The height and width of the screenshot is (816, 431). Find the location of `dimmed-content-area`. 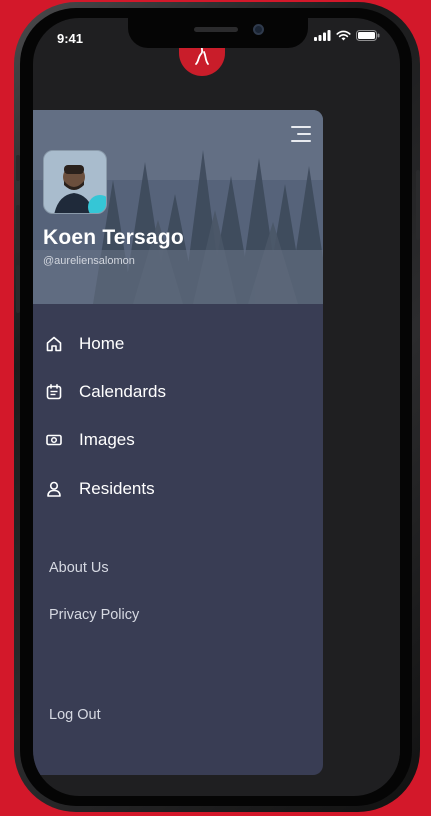

dimmed-content-area is located at coordinates (361, 442).